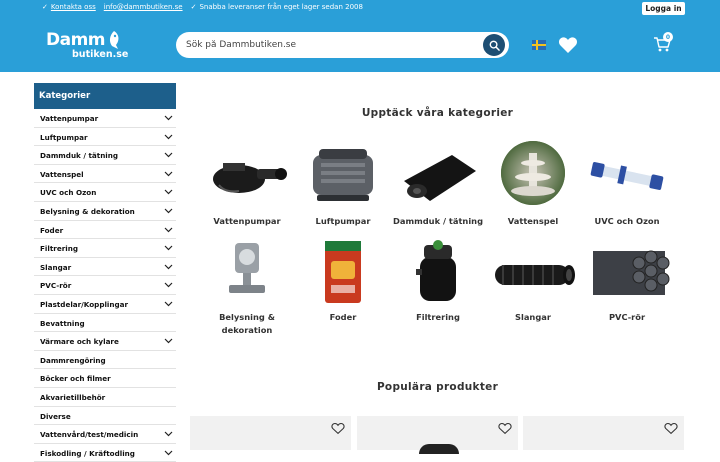  What do you see at coordinates (343, 272) in the screenshot?
I see `fish-food-image` at bounding box center [343, 272].